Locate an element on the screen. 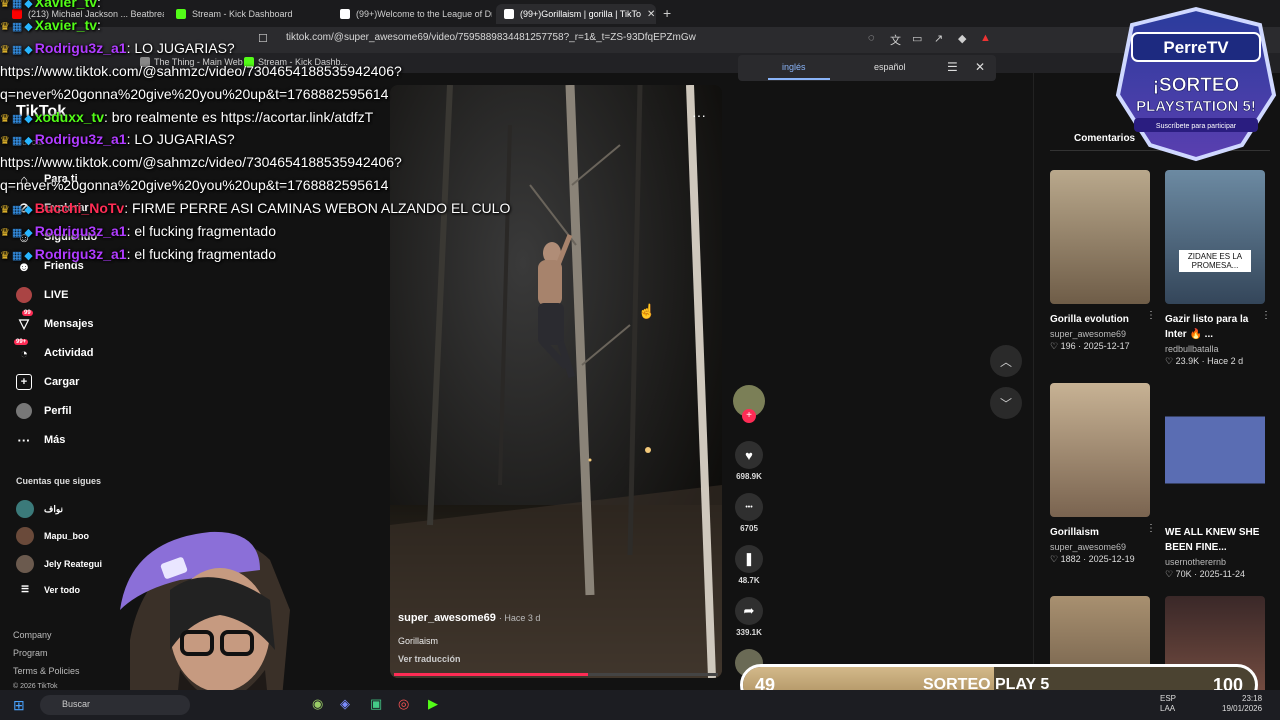  previous-video-button: ︿ is located at coordinates (1006, 361).